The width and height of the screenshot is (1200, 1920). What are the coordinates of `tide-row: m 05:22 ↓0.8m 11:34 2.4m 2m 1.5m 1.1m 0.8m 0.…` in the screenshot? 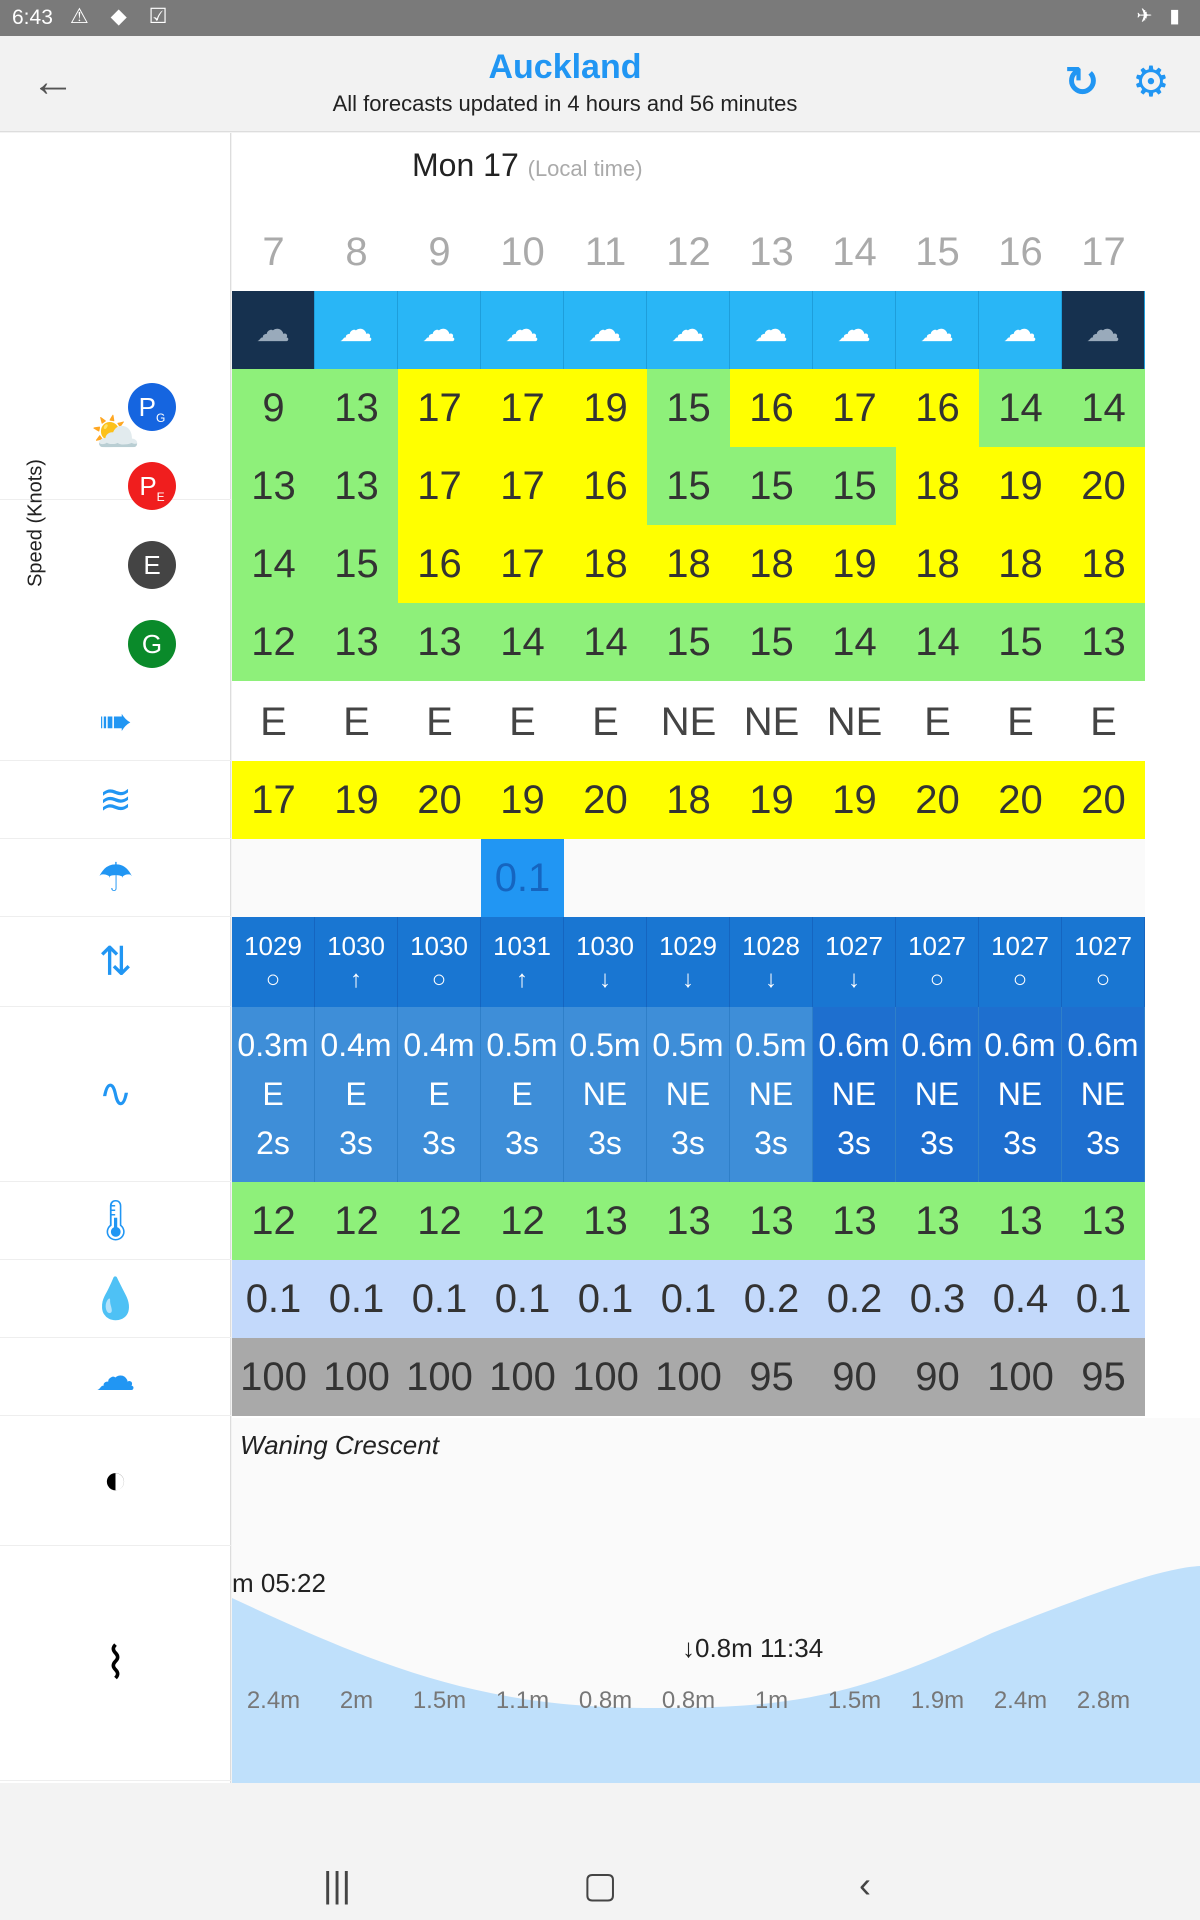 It's located at (716, 1665).